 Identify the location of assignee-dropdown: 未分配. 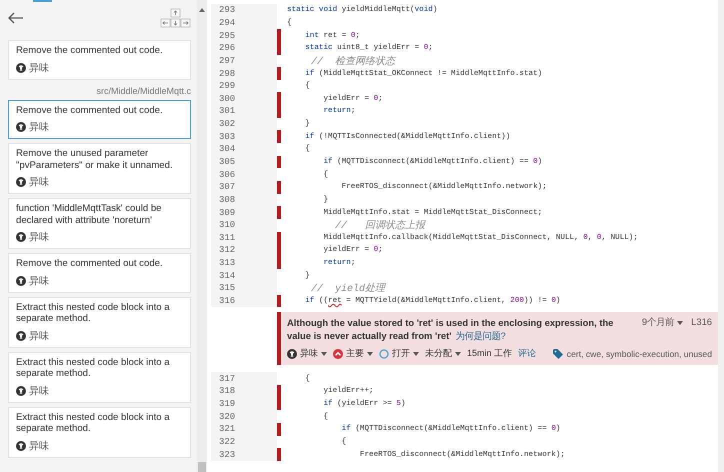
(443, 353).